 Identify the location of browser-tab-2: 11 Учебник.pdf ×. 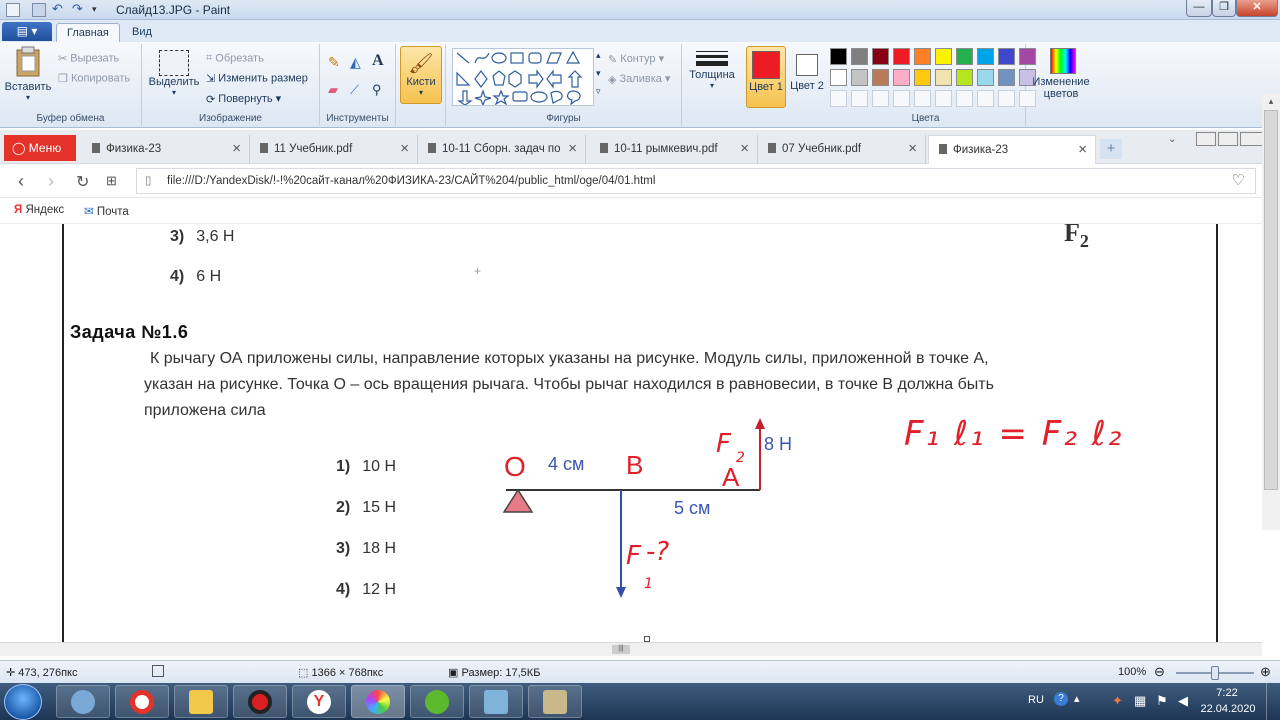
(334, 149).